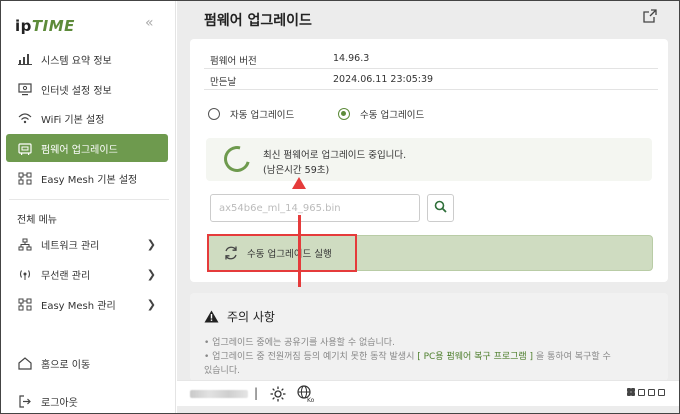 The width and height of the screenshot is (680, 414). What do you see at coordinates (351, 58) in the screenshot?
I see `info-value-version: 14.96.3` at bounding box center [351, 58].